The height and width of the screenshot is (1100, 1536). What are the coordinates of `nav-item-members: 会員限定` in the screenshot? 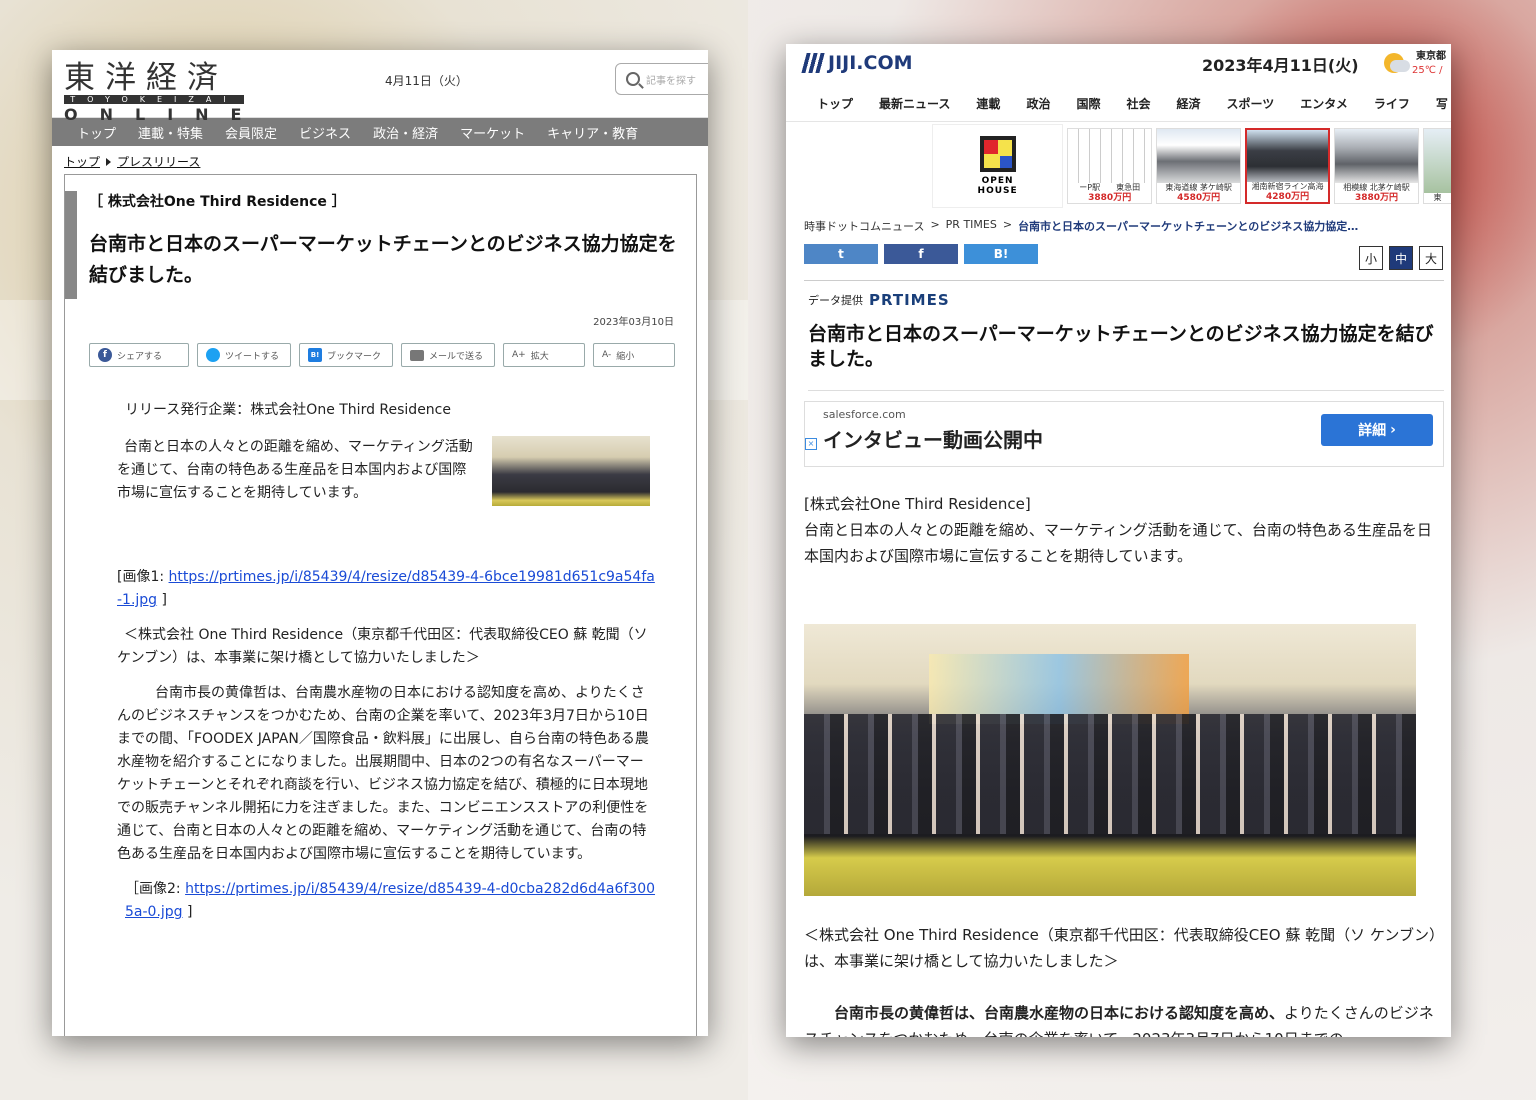 It's located at (251, 132).